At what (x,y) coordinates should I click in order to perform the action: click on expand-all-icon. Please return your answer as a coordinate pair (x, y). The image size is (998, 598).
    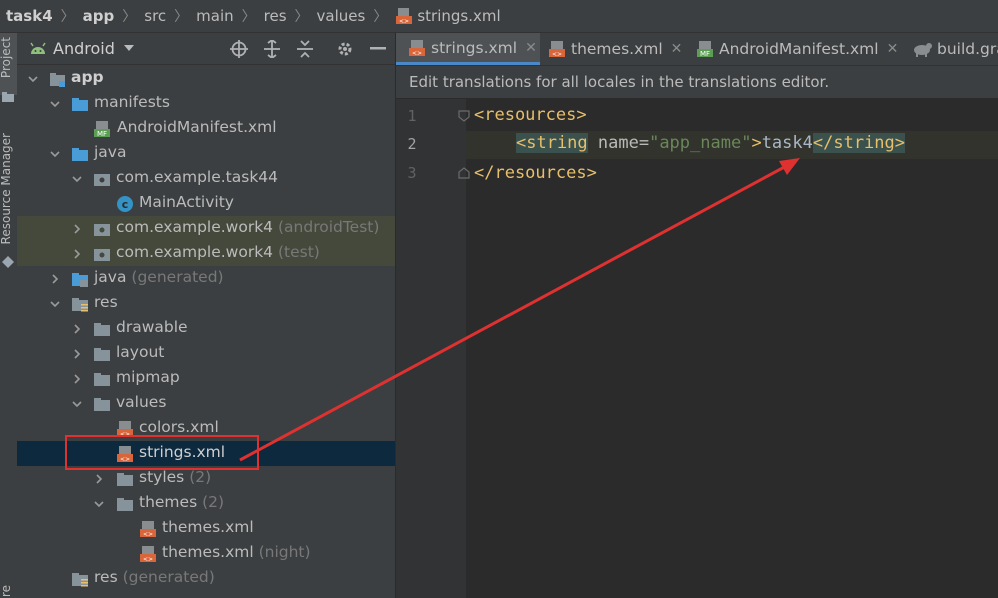
    Looking at the image, I should click on (272, 49).